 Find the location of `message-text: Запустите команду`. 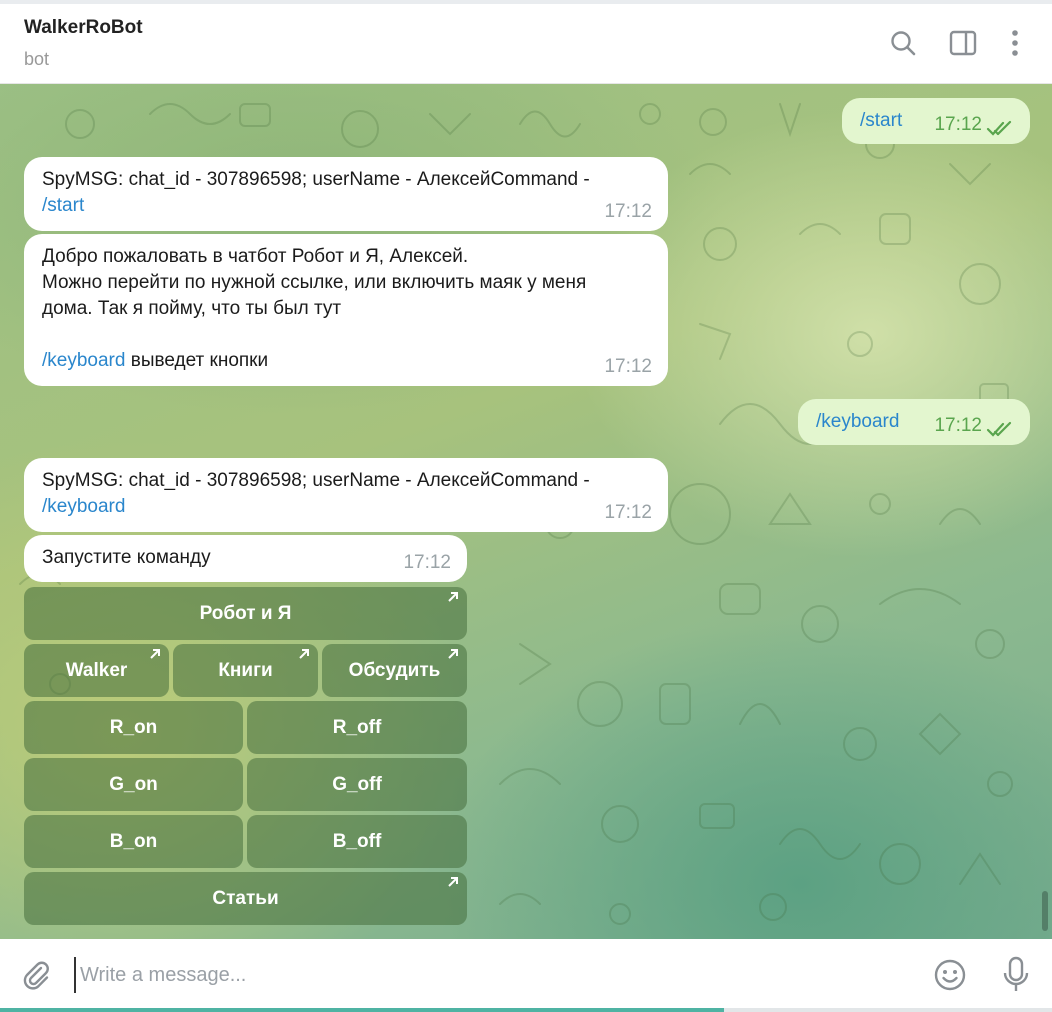

message-text: Запустите команду is located at coordinates (126, 557).